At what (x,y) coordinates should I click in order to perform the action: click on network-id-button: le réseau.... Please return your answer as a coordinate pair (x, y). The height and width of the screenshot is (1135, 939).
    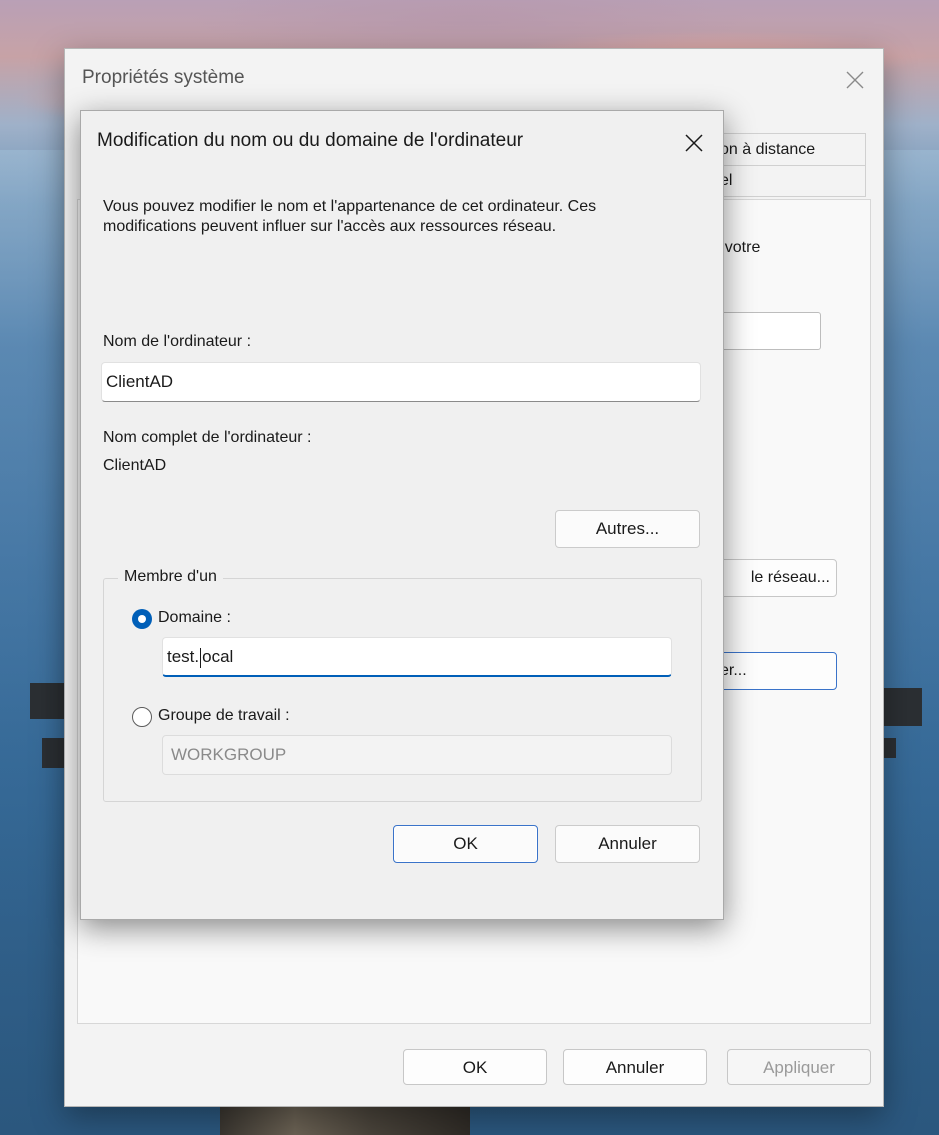
    Looking at the image, I should click on (771, 578).